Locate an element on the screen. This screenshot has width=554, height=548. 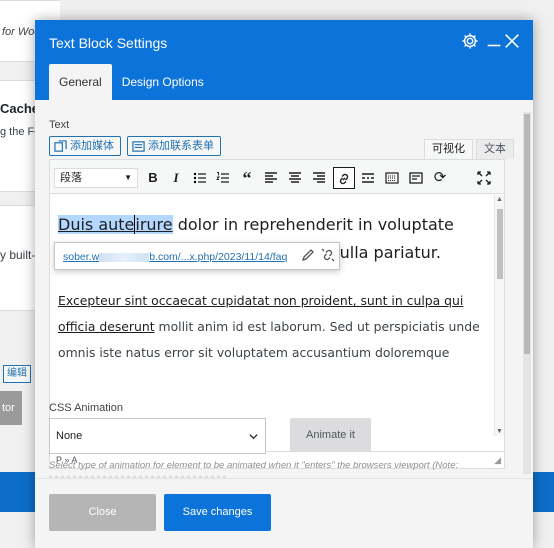
scroll-down-icon: ▼ is located at coordinates (499, 431).